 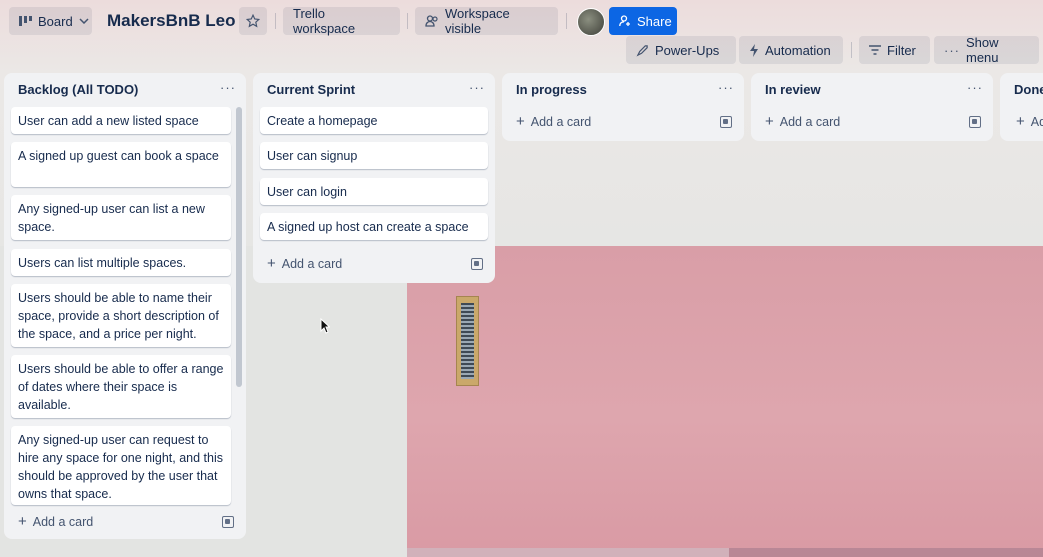 I want to click on card: A signed up host can create a space, so click(x=374, y=226).